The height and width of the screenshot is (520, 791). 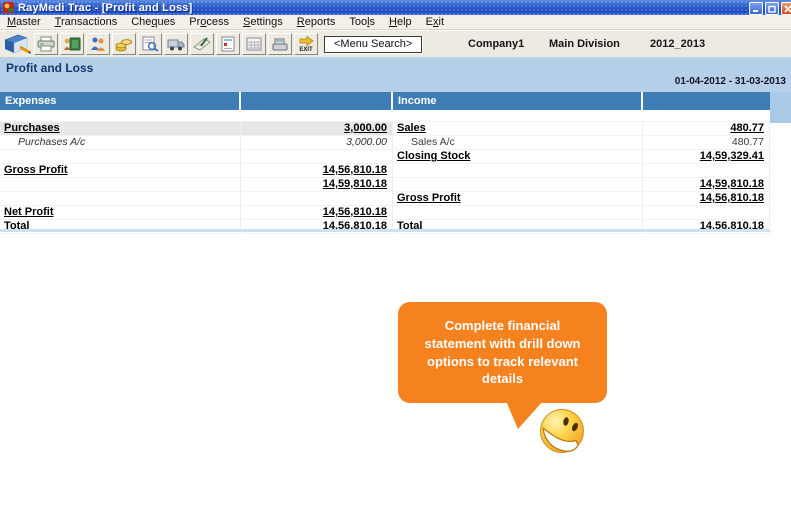 What do you see at coordinates (395, 74) in the screenshot?
I see `report-header-band: Profit and Loss 01-04-2012 - 31-03-2013` at bounding box center [395, 74].